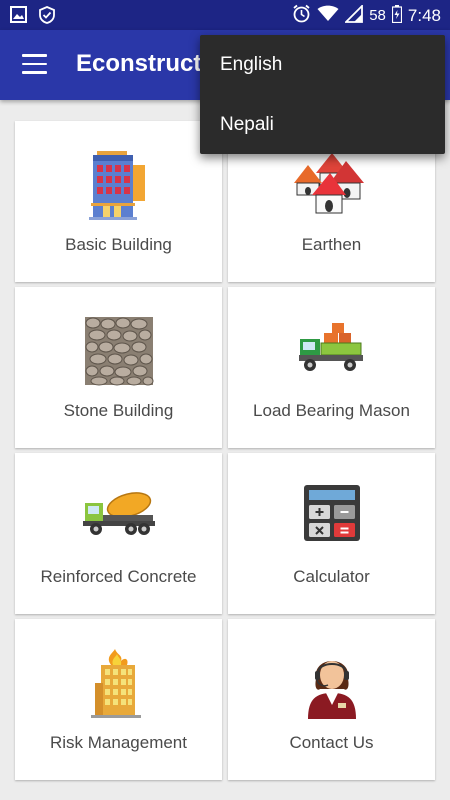 The image size is (450, 800). I want to click on concrete-mixer-icon, so click(119, 518).